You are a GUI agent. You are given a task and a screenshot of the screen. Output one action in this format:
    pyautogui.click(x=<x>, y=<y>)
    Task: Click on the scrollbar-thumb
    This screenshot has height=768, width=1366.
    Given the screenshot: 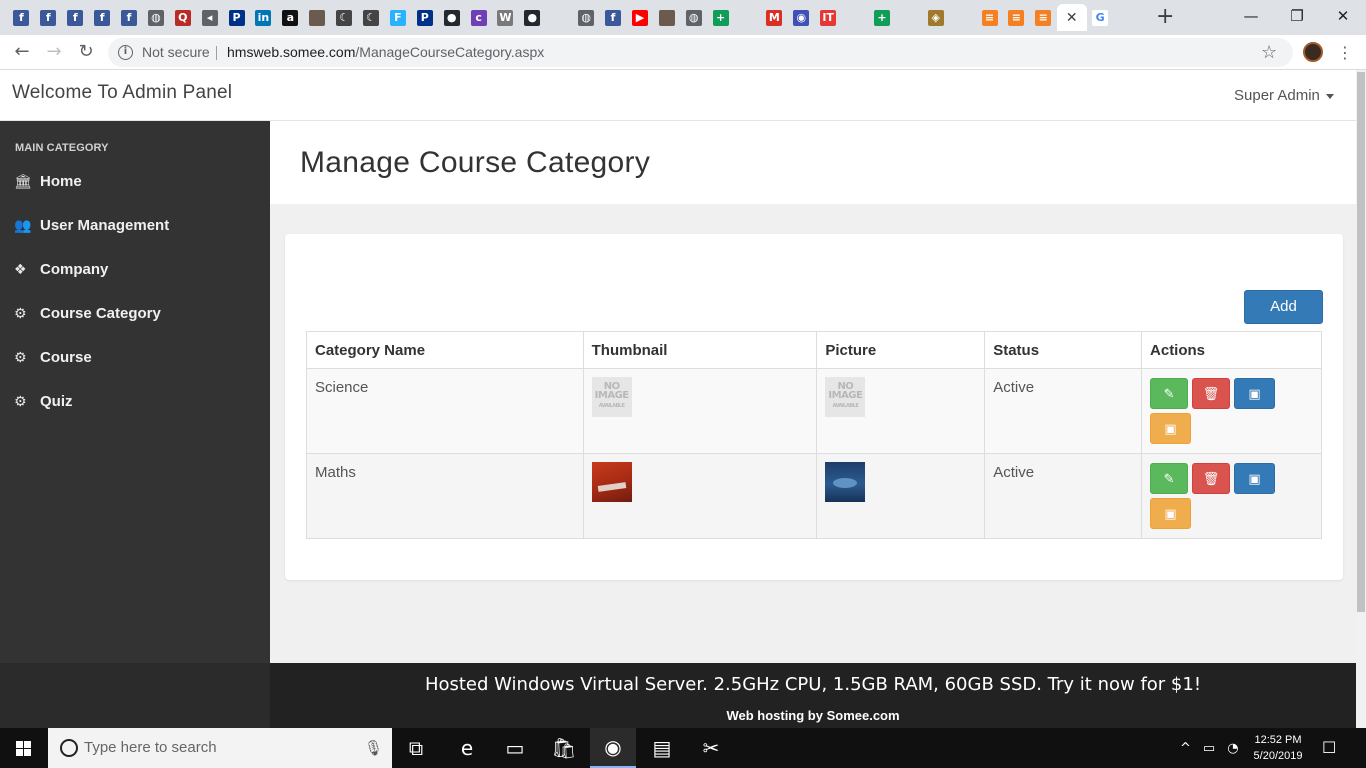 What is the action you would take?
    pyautogui.click(x=1361, y=342)
    